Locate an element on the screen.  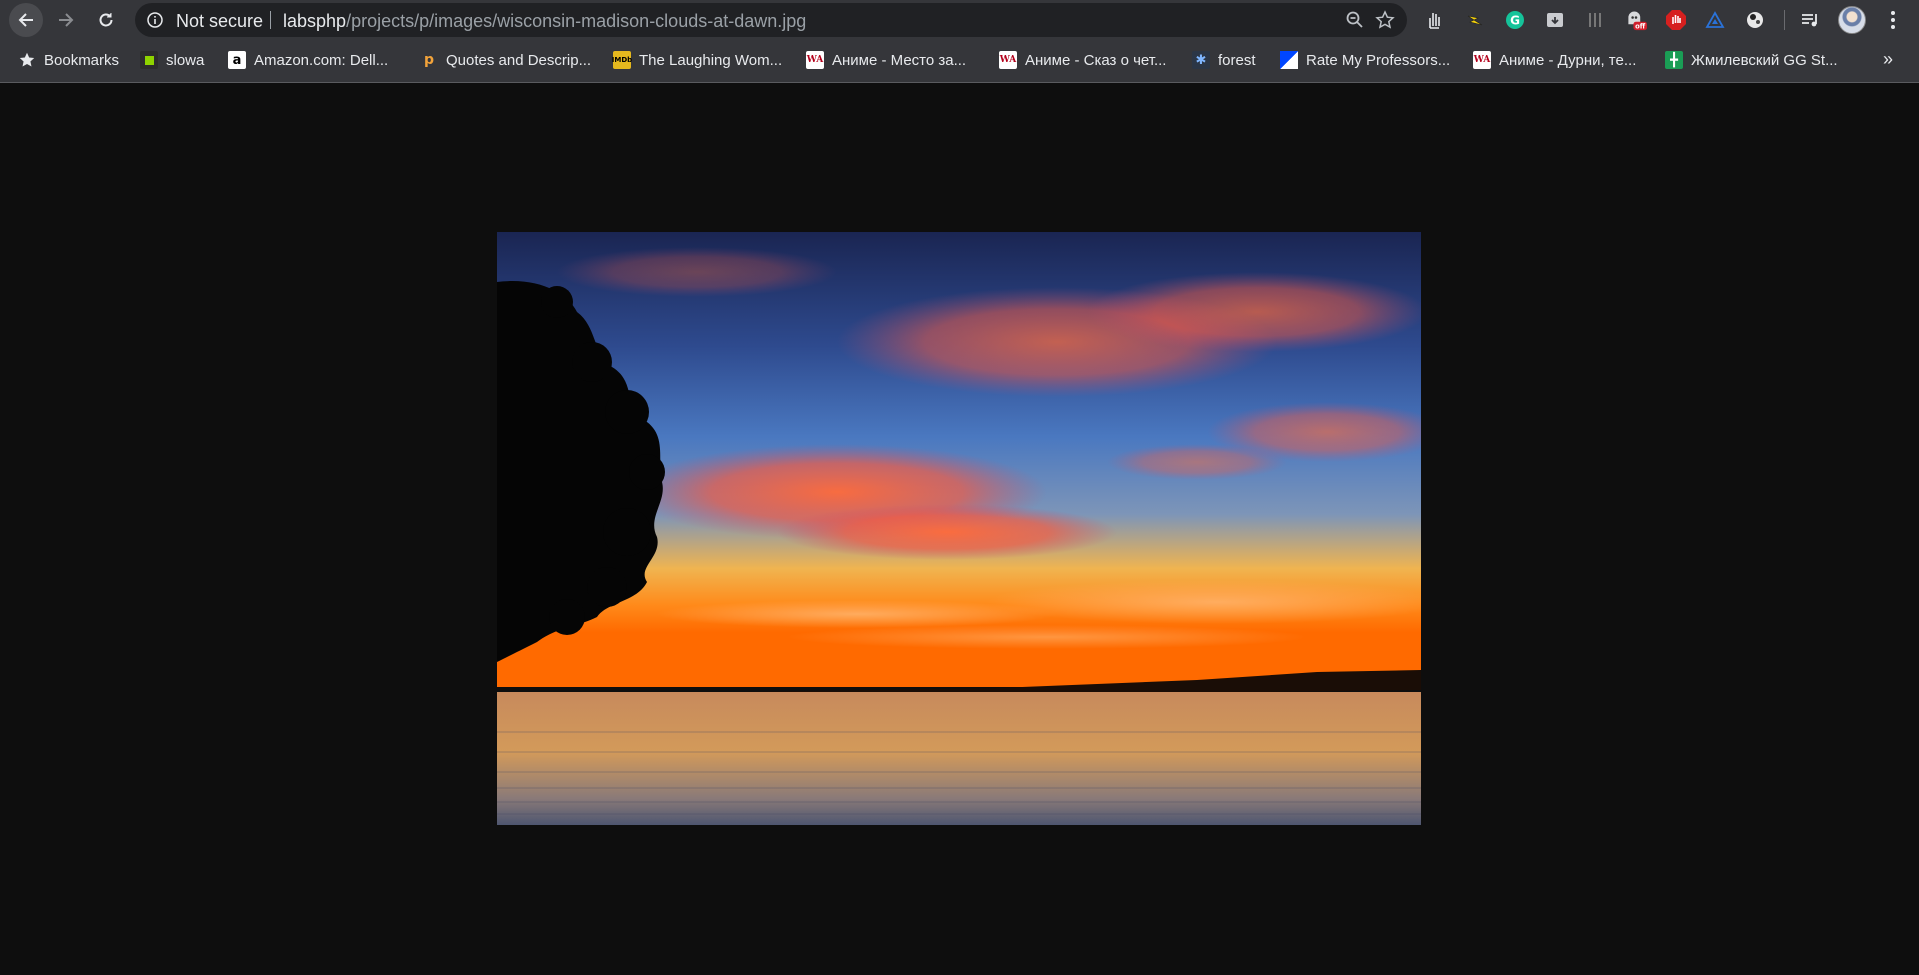
forward-button is located at coordinates (66, 20).